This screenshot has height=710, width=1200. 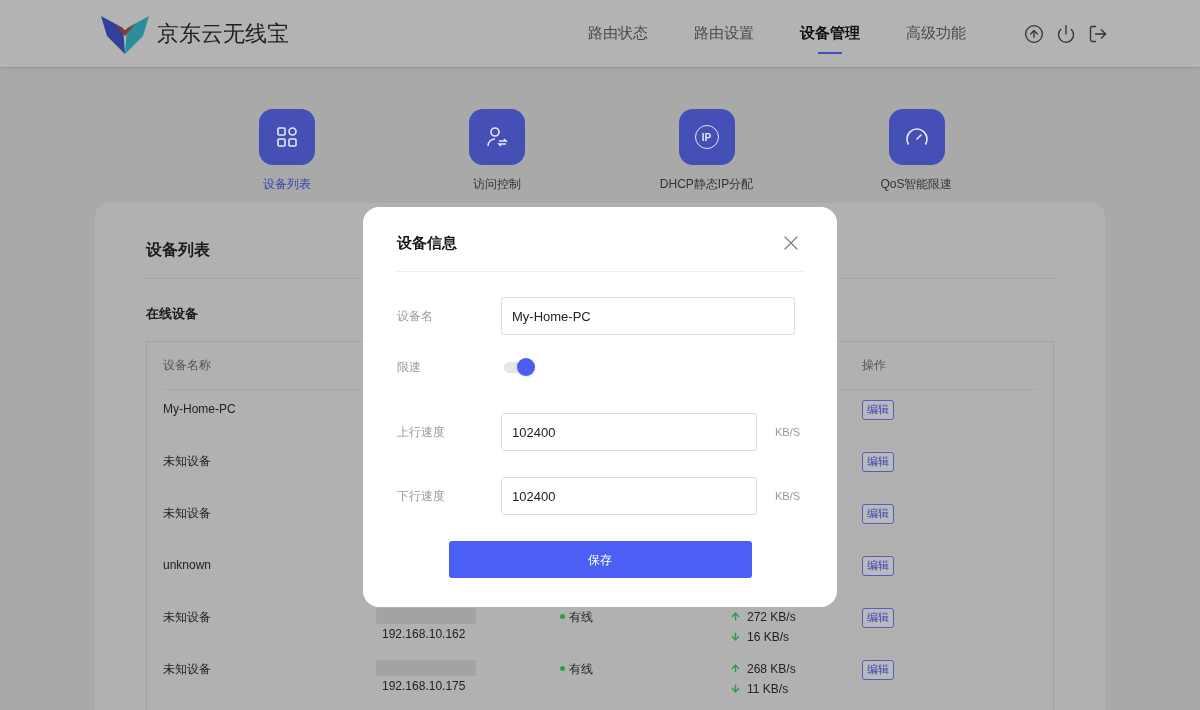 What do you see at coordinates (178, 250) in the screenshot?
I see `card-title: 设备列表` at bounding box center [178, 250].